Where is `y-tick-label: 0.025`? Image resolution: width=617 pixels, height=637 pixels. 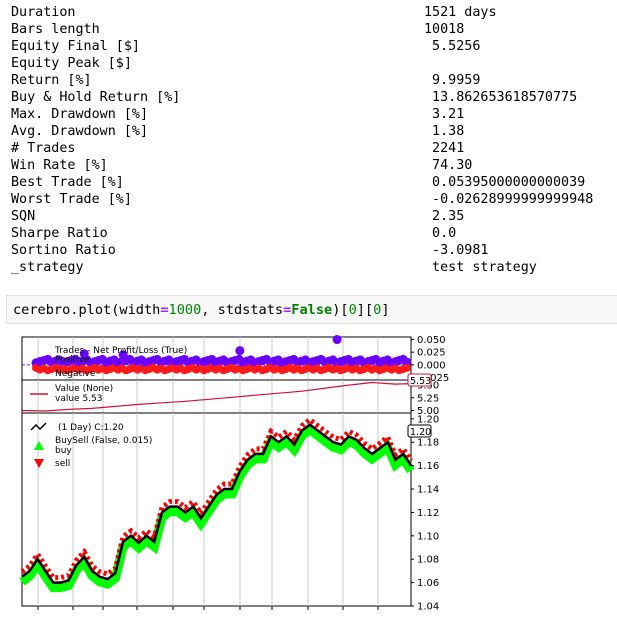
y-tick-label: 0.025 is located at coordinates (431, 353).